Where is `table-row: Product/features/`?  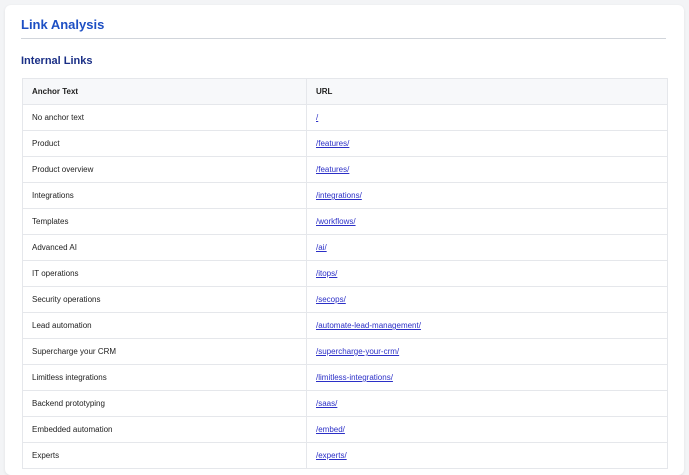
table-row: Product/features/ is located at coordinates (345, 143).